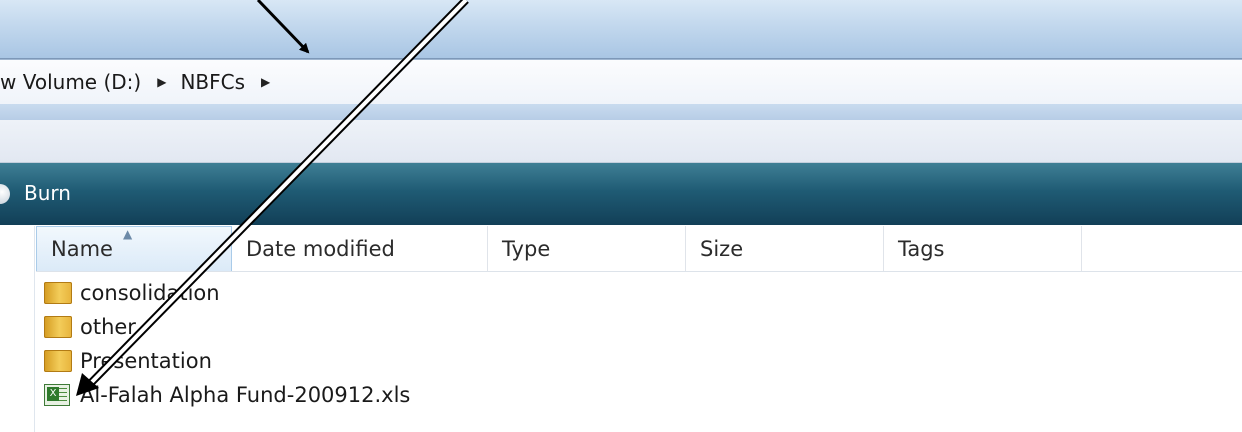 This screenshot has height=432, width=1242. I want to click on sort-ascending-icon: ▲, so click(128, 234).